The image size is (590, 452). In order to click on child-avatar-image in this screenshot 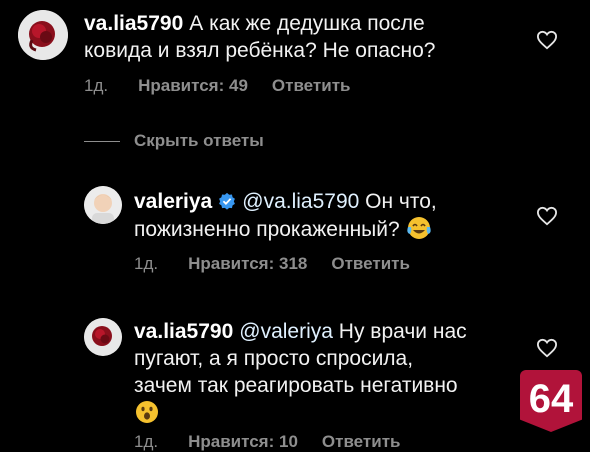, I will do `click(103, 205)`.